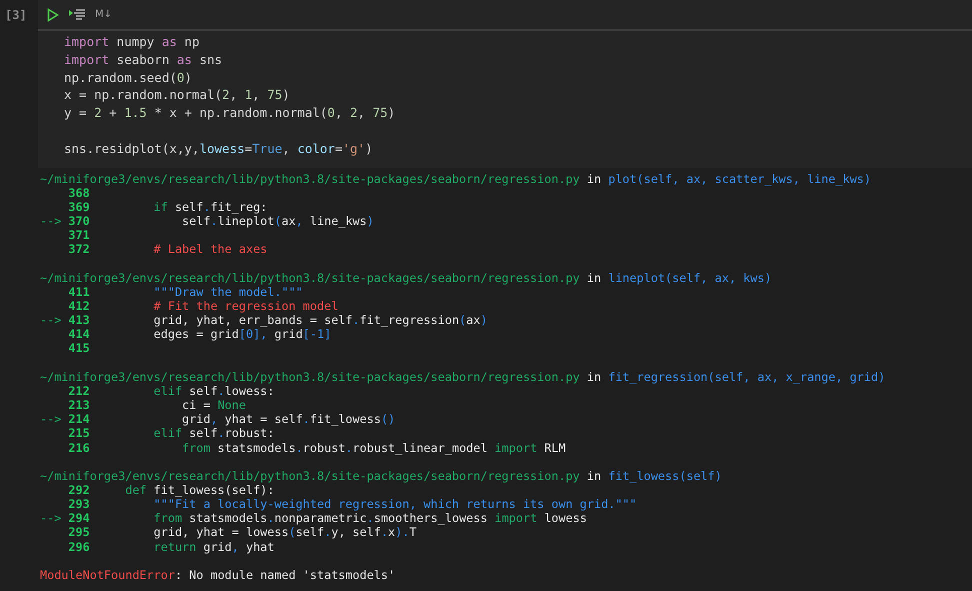 The width and height of the screenshot is (972, 591). Describe the element at coordinates (79, 306) in the screenshot. I see `line-number: 412` at that location.